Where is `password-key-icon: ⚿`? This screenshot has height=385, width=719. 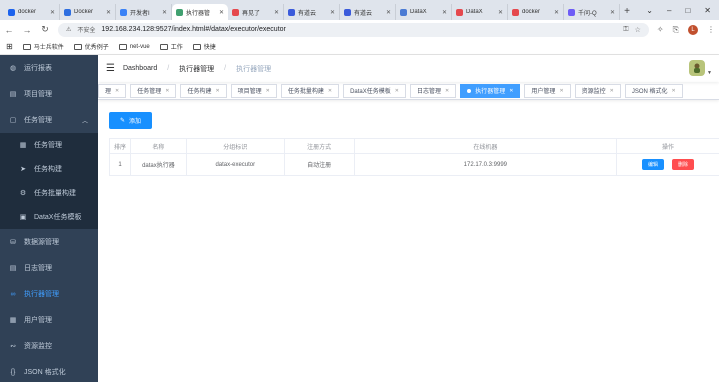 password-key-icon: ⚿ is located at coordinates (625, 30).